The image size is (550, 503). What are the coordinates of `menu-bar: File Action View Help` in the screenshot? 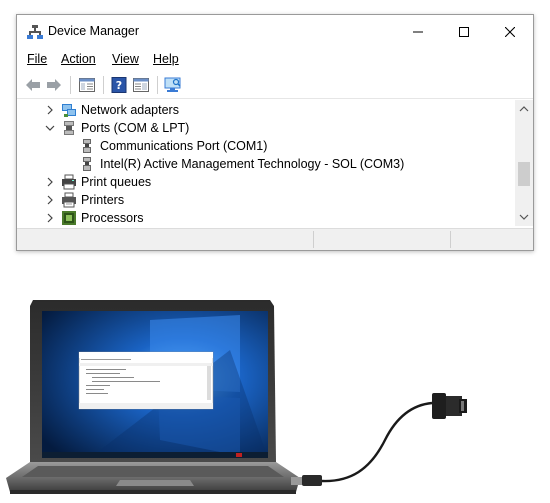 It's located at (275, 60).